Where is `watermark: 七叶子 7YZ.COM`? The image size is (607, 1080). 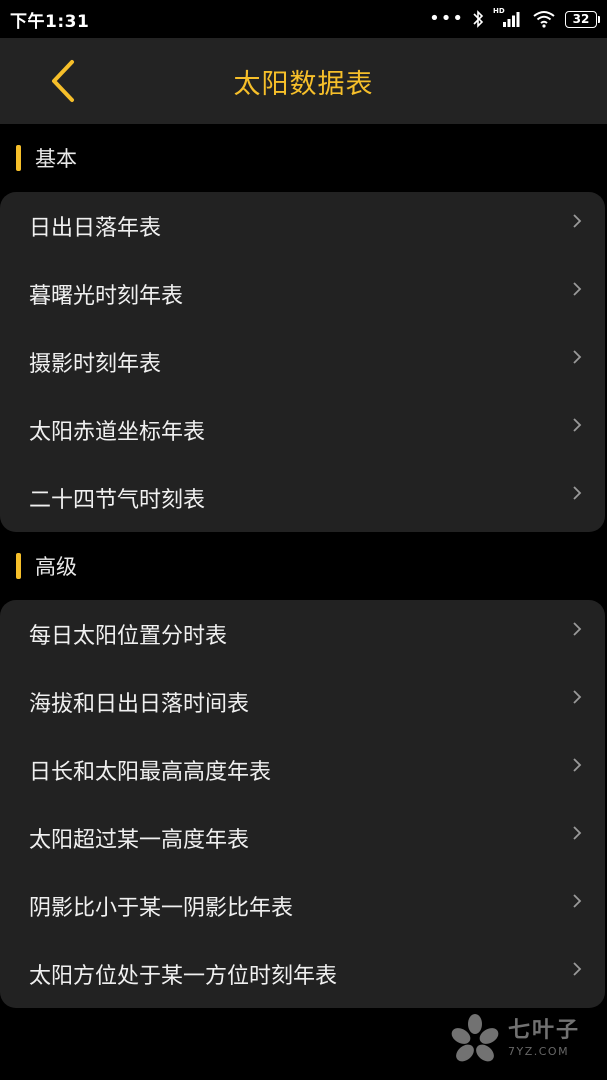
watermark: 七叶子 7YZ.COM is located at coordinates (515, 1039).